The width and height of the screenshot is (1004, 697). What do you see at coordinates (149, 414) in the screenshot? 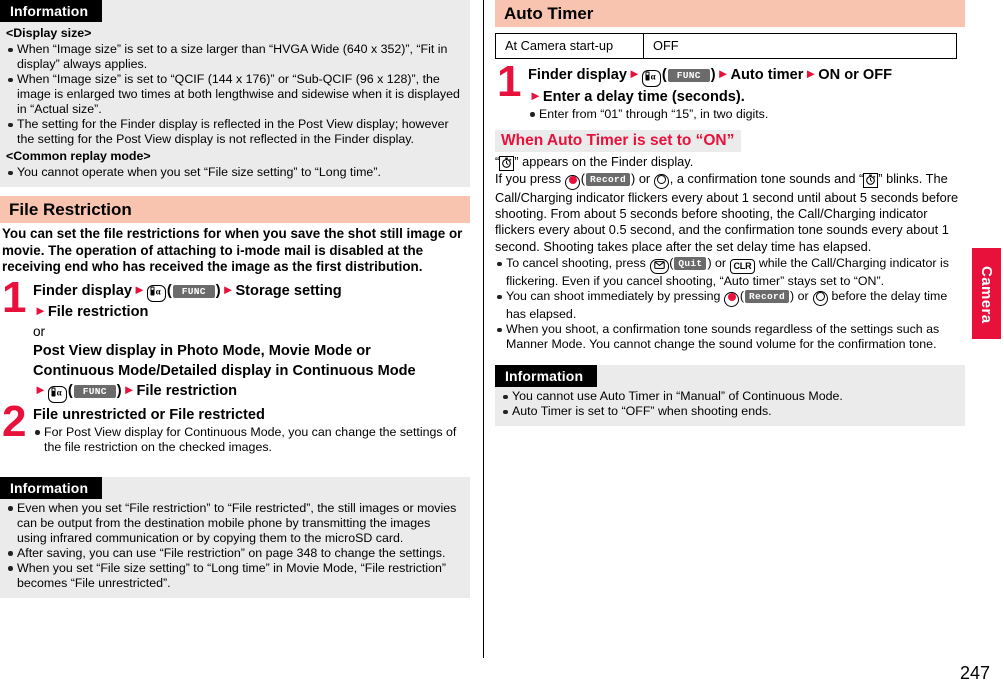
I see `step-2-title: File unrestricted or File restricted` at bounding box center [149, 414].